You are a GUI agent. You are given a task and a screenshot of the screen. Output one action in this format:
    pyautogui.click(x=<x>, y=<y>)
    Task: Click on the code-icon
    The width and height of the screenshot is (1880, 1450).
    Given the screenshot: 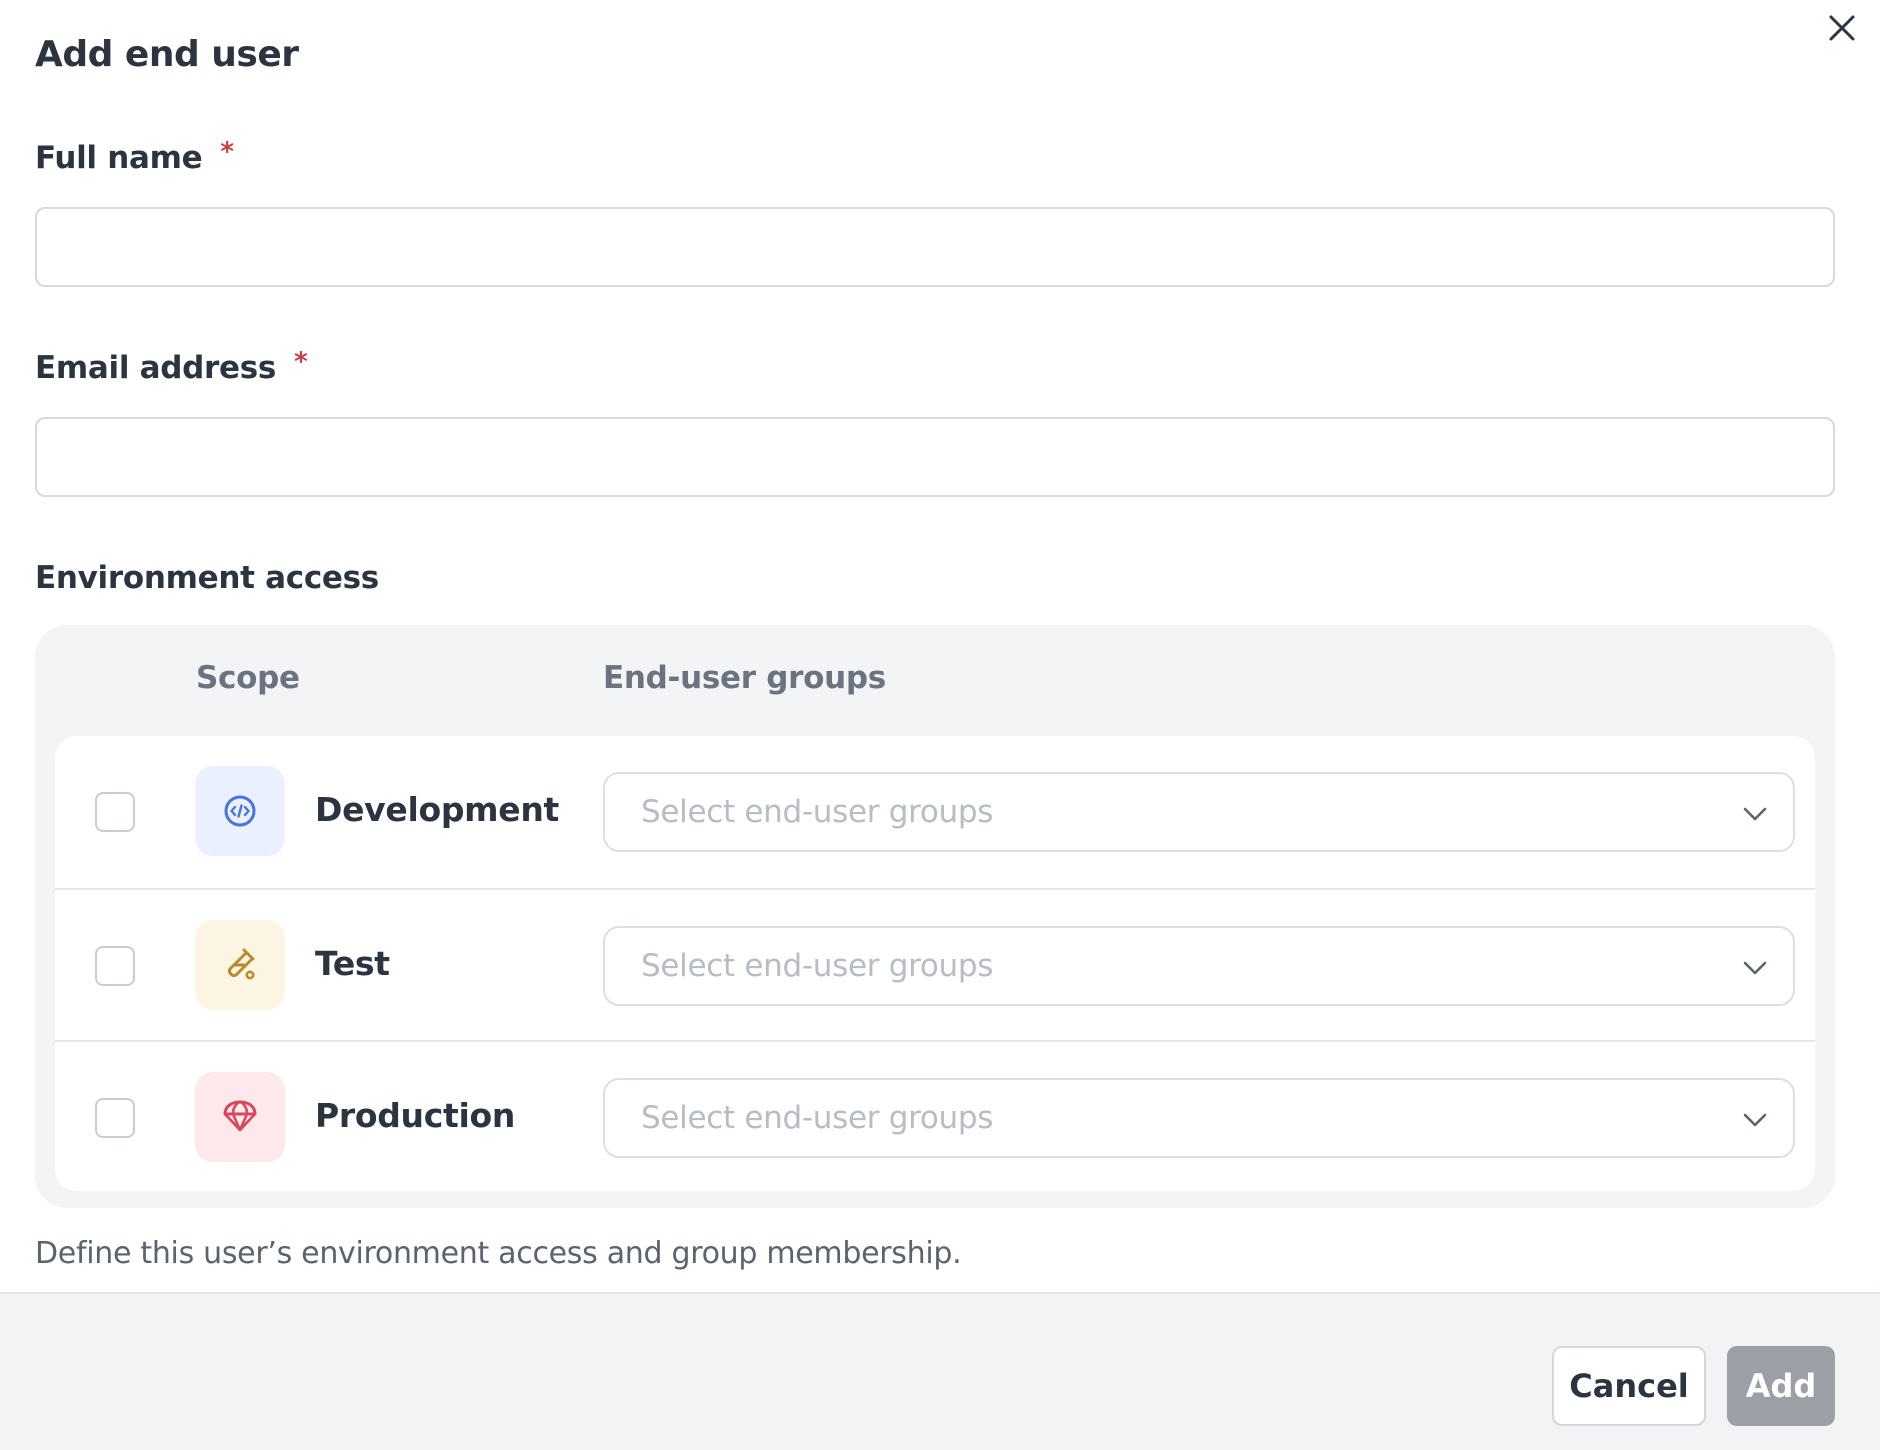 What is the action you would take?
    pyautogui.click(x=240, y=811)
    